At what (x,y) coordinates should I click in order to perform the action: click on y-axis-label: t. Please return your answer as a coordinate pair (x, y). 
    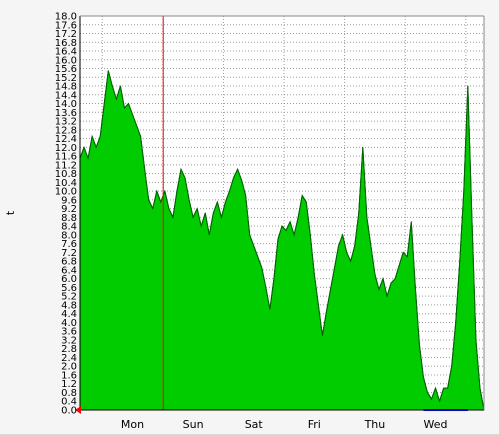
    Looking at the image, I should click on (10, 212).